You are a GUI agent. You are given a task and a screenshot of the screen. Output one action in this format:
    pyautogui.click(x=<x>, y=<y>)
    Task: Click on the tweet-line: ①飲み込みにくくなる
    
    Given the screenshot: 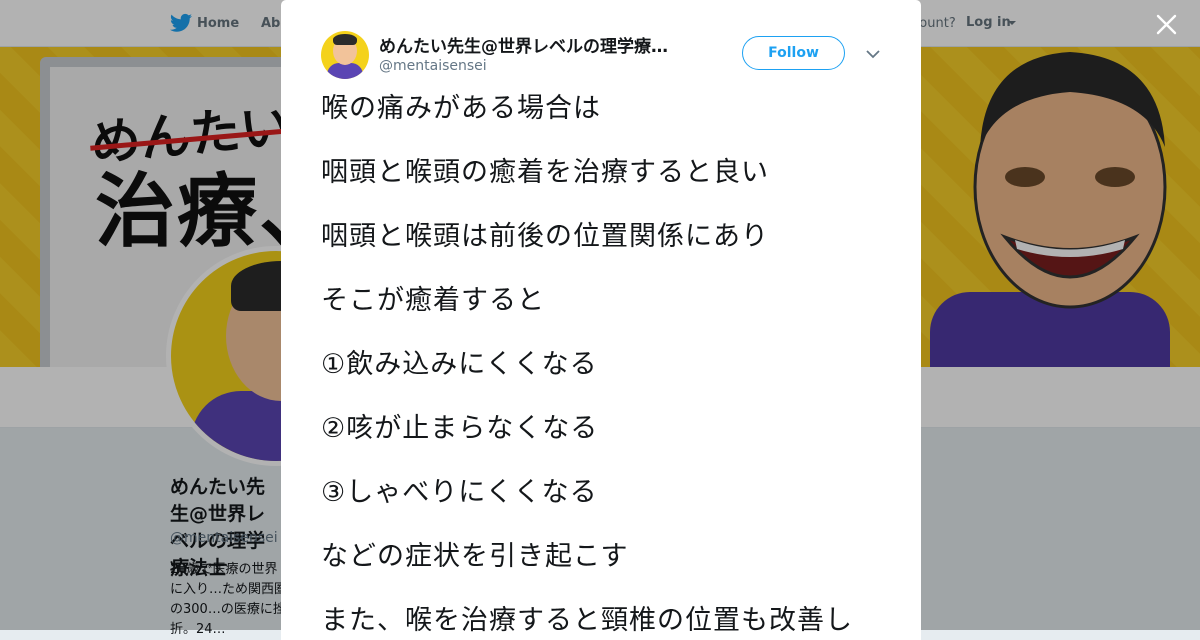 What is the action you would take?
    pyautogui.click(x=459, y=364)
    